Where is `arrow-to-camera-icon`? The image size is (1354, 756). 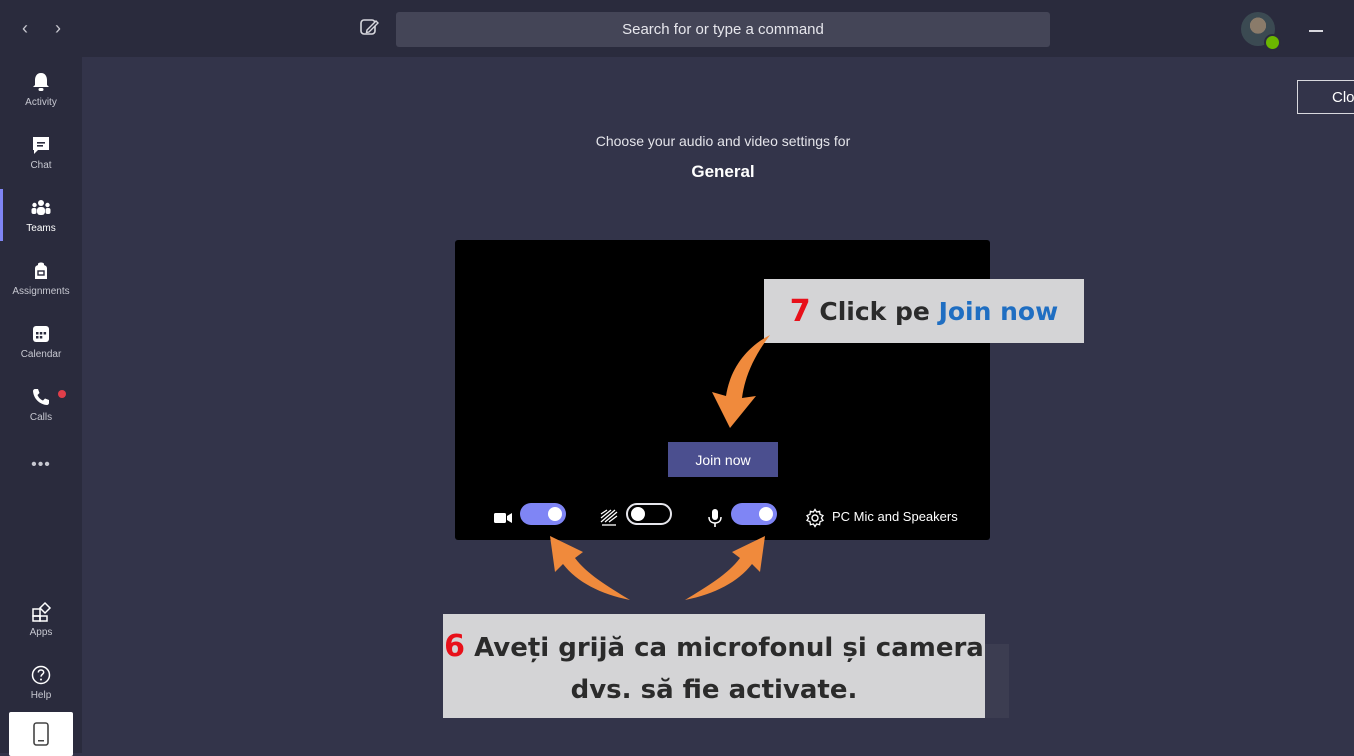 arrow-to-camera-icon is located at coordinates (590, 568).